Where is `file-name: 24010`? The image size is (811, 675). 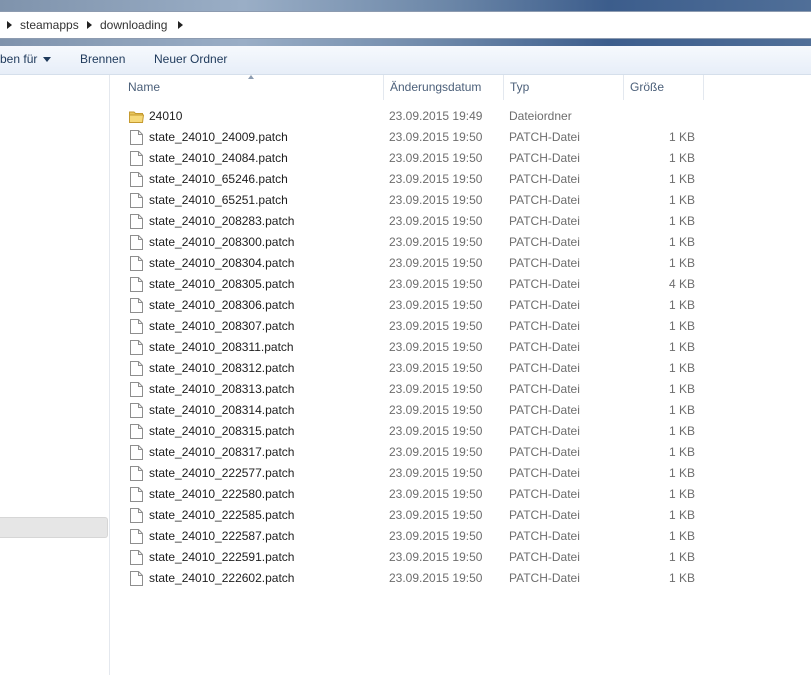 file-name: 24010 is located at coordinates (166, 116).